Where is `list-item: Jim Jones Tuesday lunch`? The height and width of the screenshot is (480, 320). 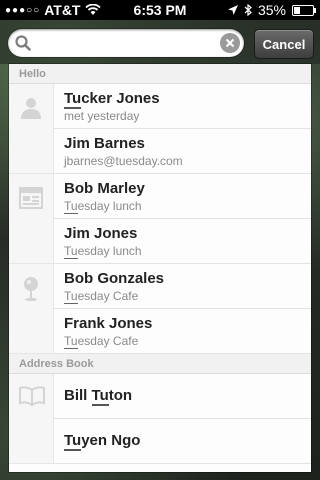
list-item: Jim Jones Tuesday lunch is located at coordinates (182, 241).